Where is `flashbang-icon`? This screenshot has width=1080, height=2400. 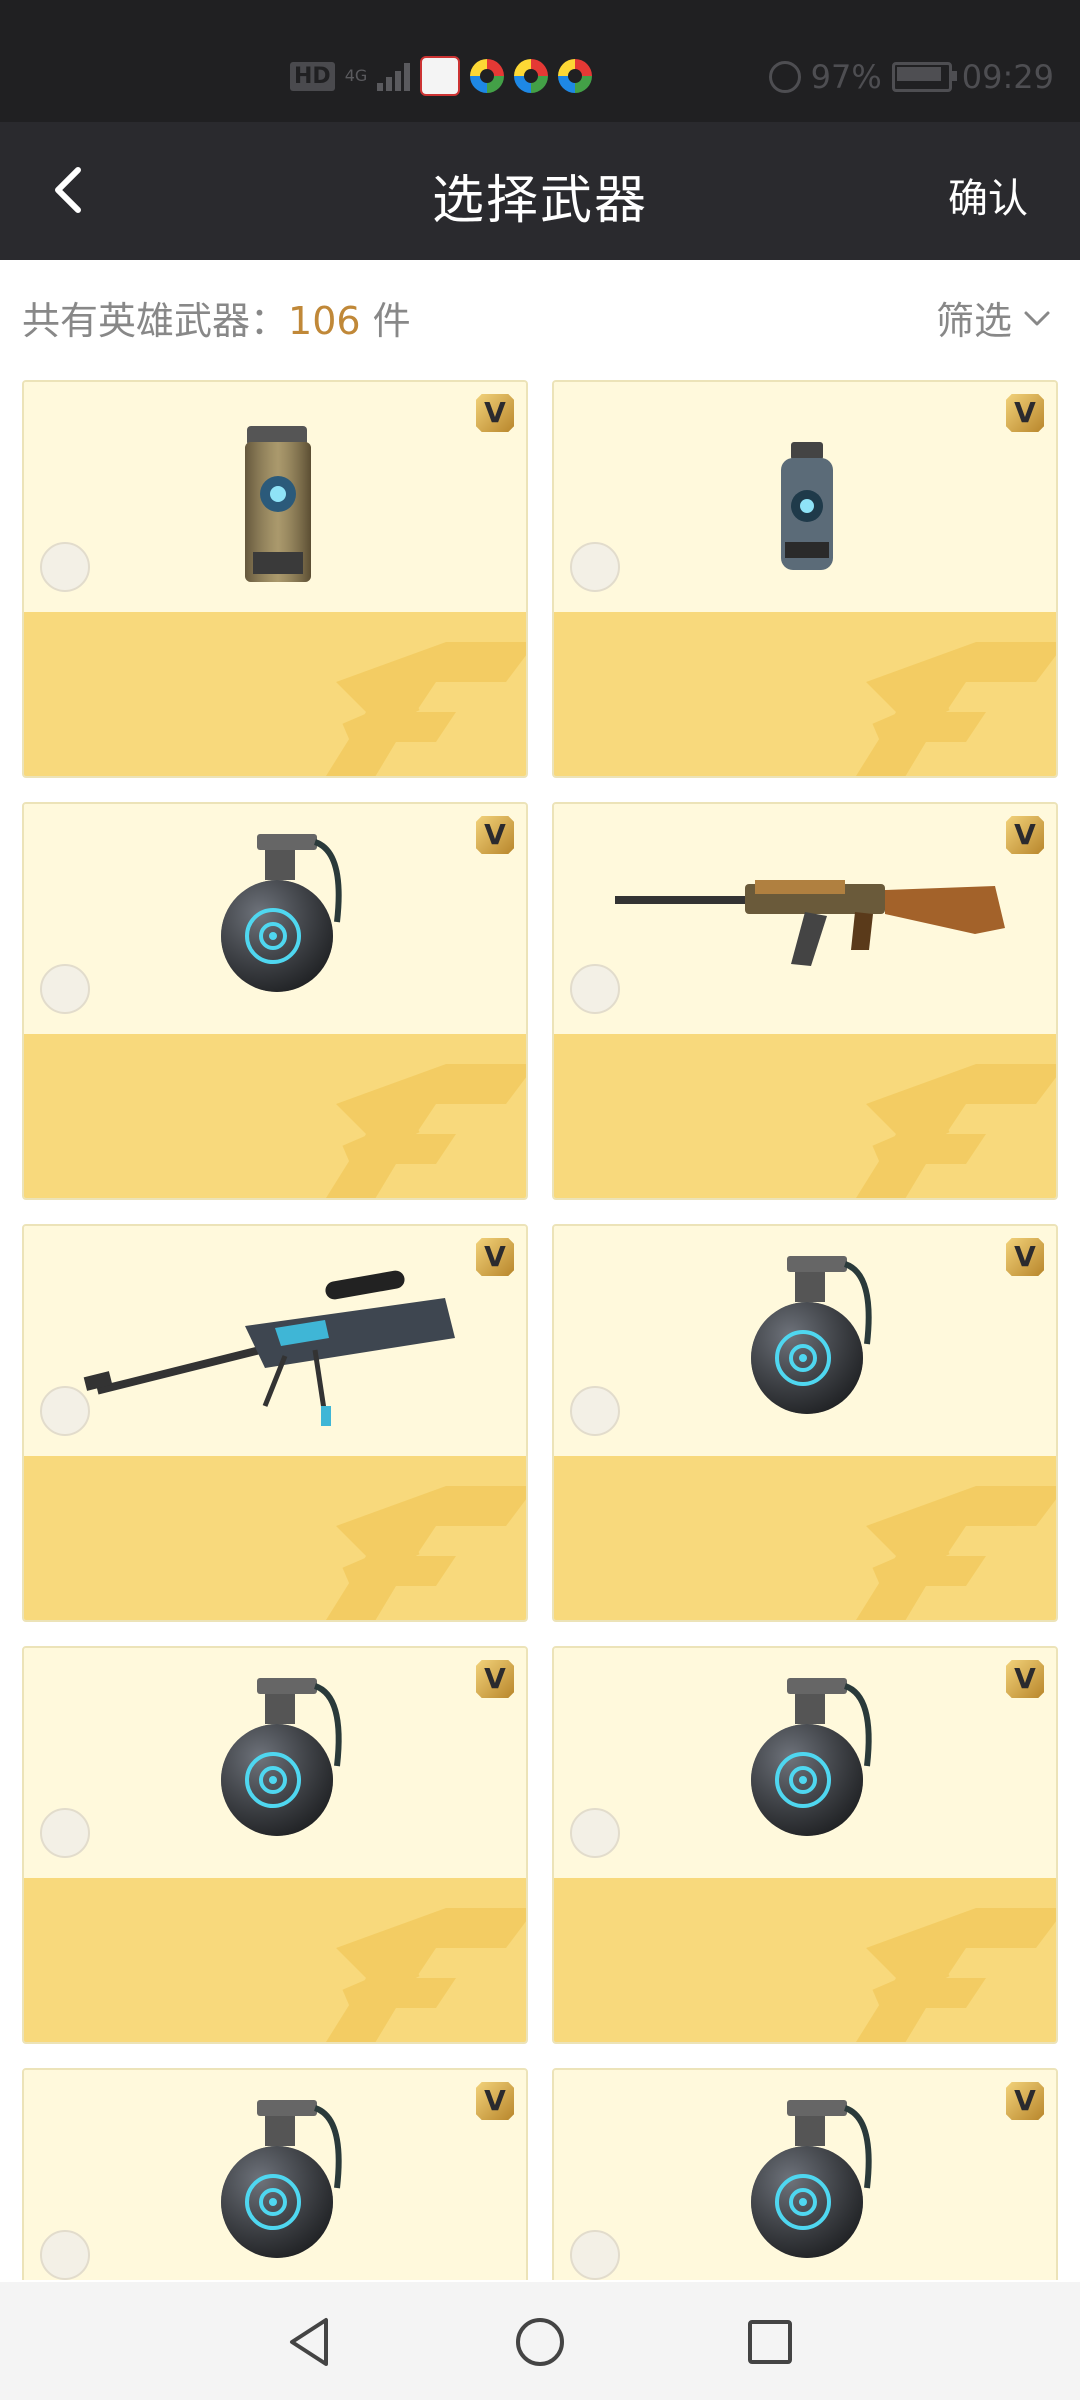 flashbang-icon is located at coordinates (805, 497).